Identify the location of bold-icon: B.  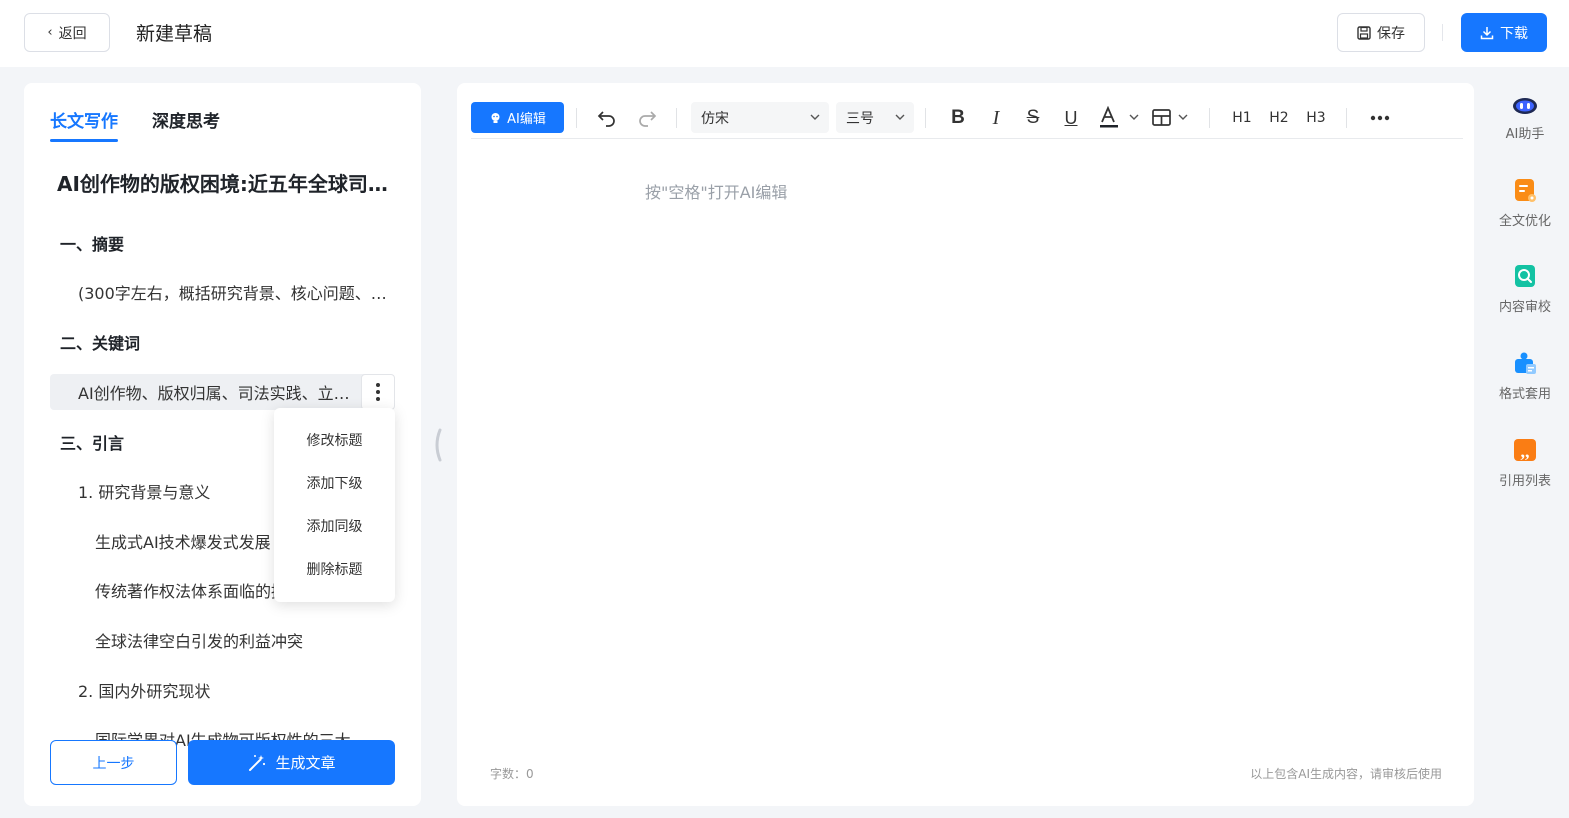
(958, 118).